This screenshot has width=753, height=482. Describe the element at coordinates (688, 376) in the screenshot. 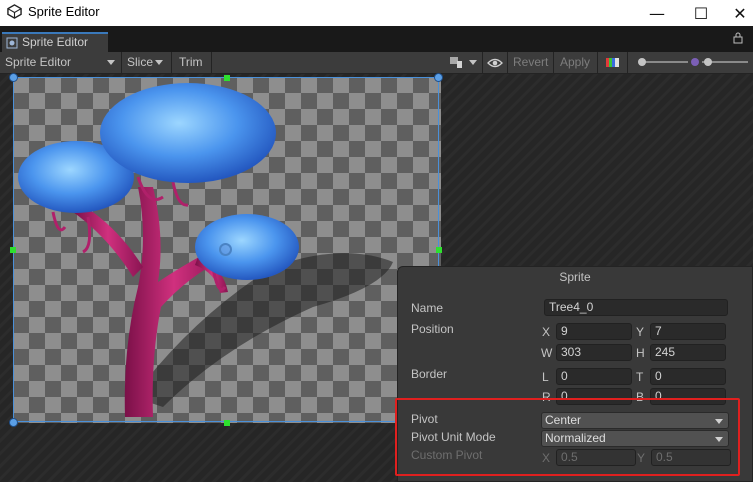

I see `border-t-field: 0` at that location.